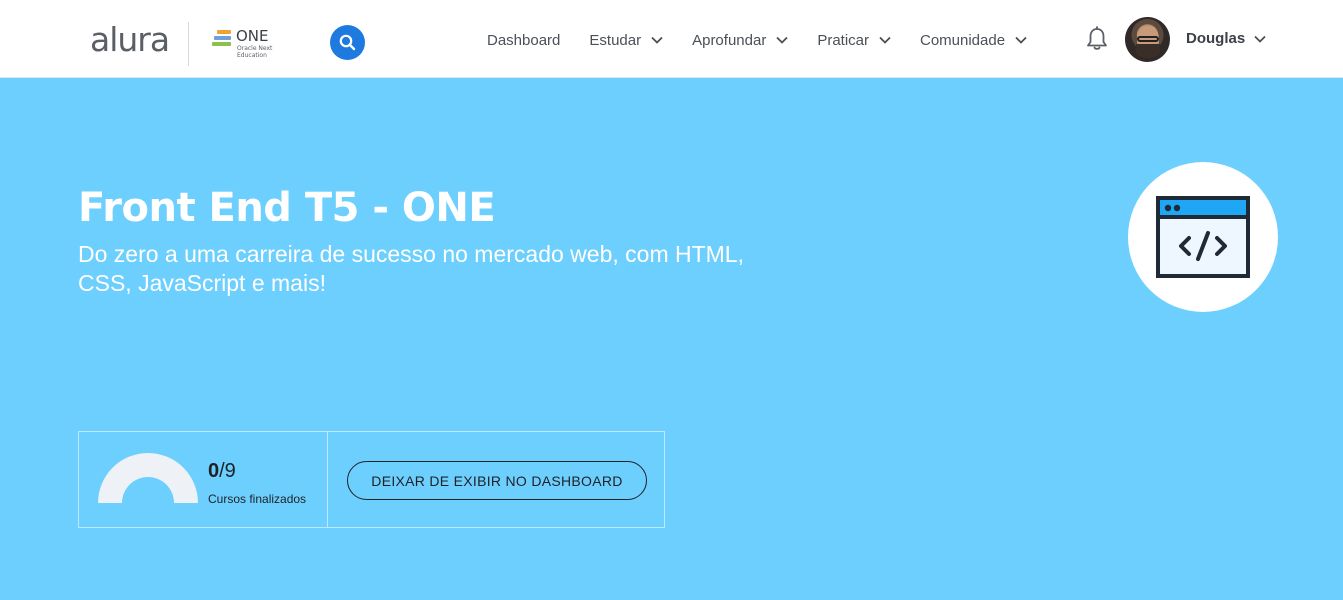 The height and width of the screenshot is (600, 1343). I want to click on search-icon, so click(347, 42).